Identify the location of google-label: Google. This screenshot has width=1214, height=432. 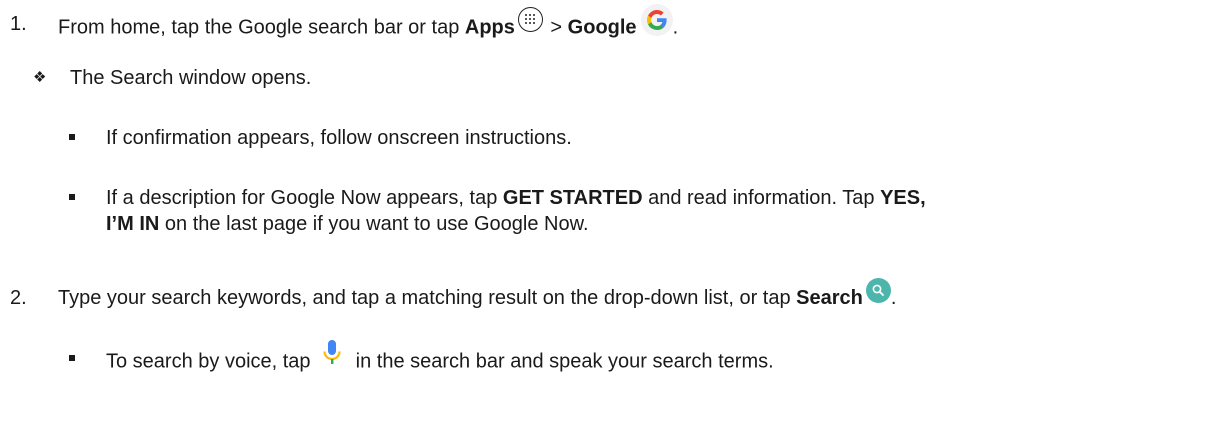
(602, 27).